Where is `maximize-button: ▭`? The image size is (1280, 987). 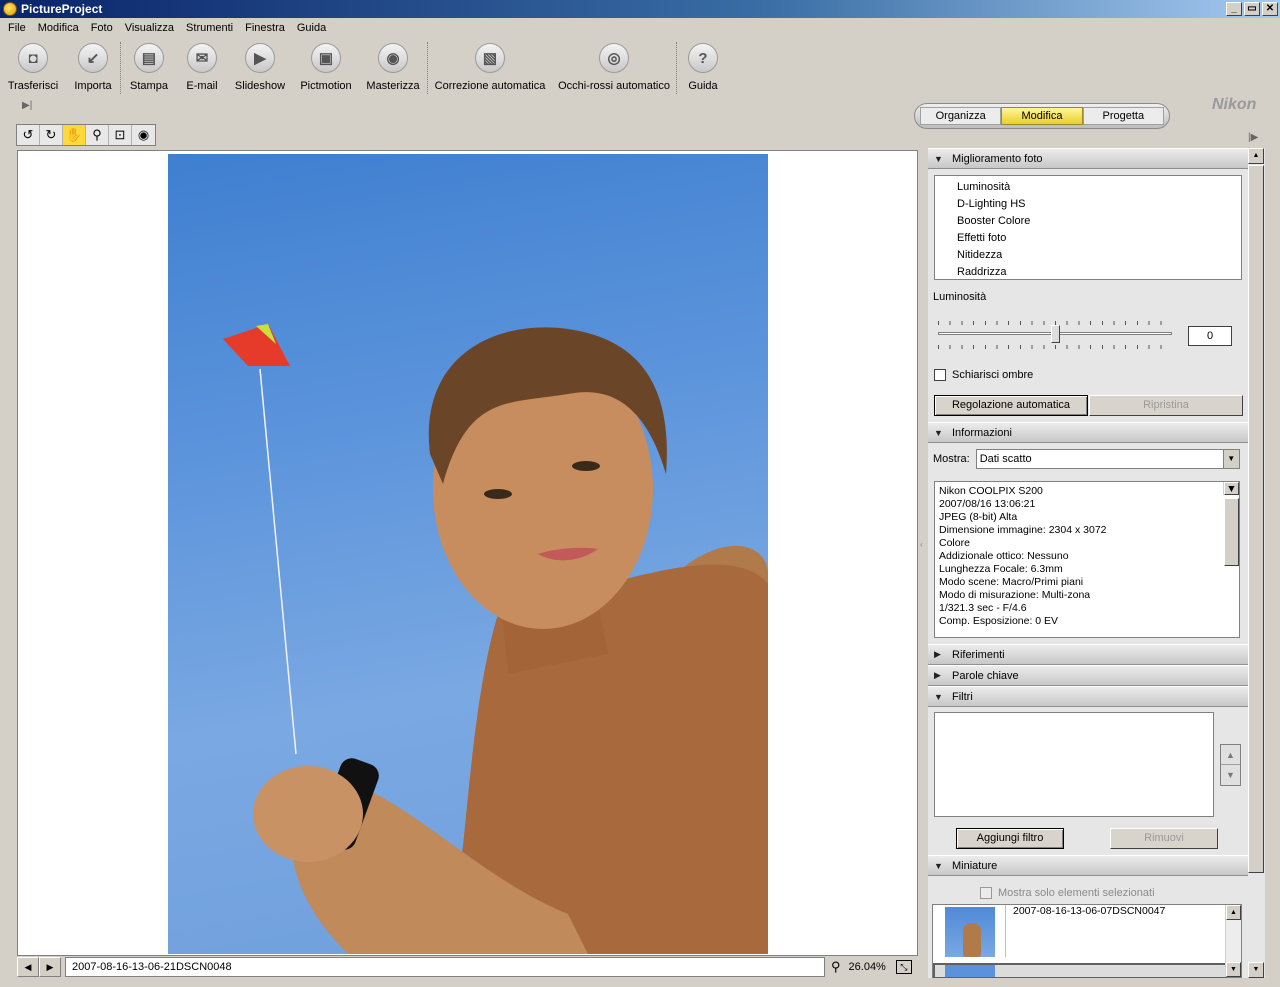
maximize-button: ▭ is located at coordinates (1252, 9).